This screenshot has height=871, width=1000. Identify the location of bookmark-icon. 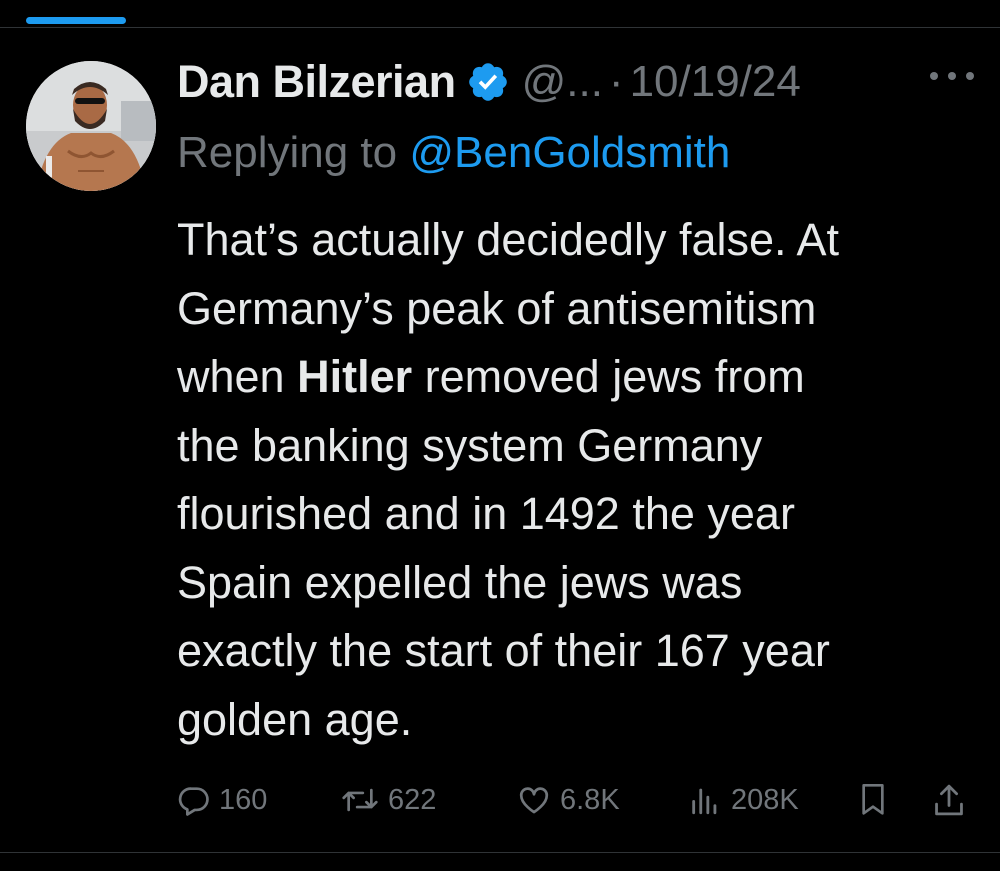
(873, 800).